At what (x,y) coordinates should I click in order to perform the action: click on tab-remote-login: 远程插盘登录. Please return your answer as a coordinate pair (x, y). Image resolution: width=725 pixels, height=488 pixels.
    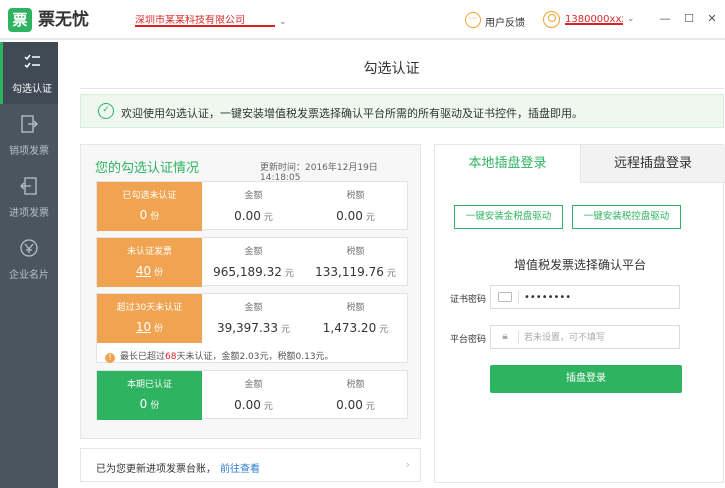
    Looking at the image, I should click on (652, 164).